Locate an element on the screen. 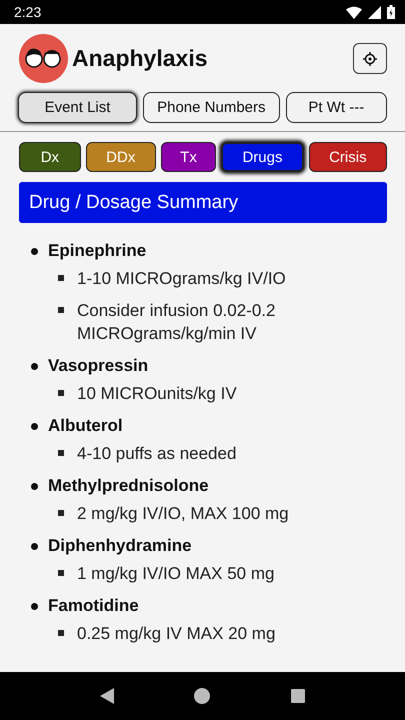 This screenshot has width=405, height=720. logo-icon is located at coordinates (43, 58).